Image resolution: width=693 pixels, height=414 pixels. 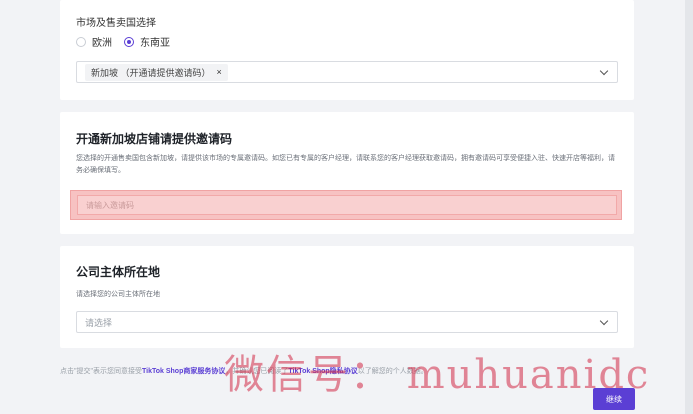 What do you see at coordinates (219, 72) in the screenshot?
I see `close-icon: ×` at bounding box center [219, 72].